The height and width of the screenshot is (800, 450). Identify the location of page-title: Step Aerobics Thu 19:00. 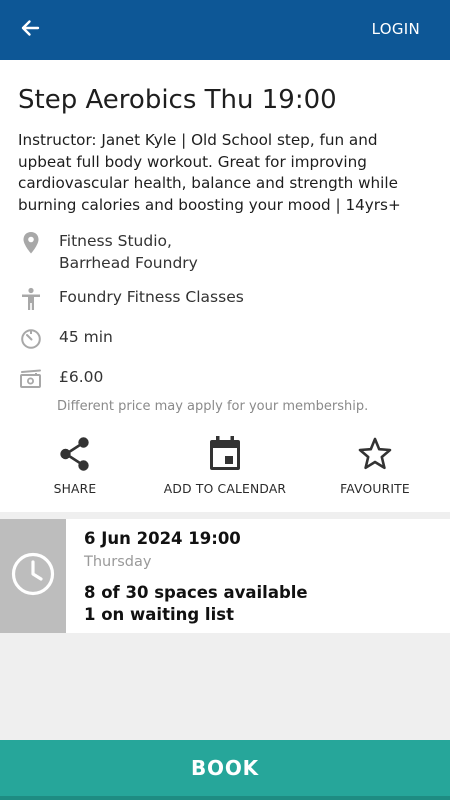
(177, 100).